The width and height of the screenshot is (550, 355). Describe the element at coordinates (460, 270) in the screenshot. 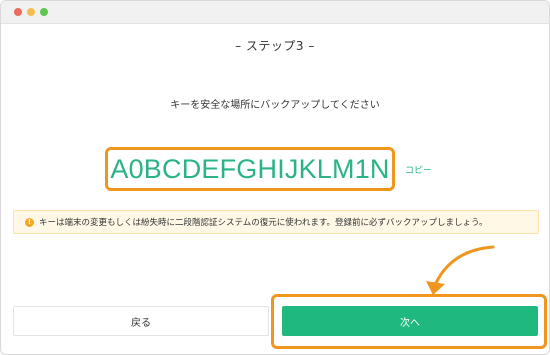

I see `pointer-arrow-icon` at that location.